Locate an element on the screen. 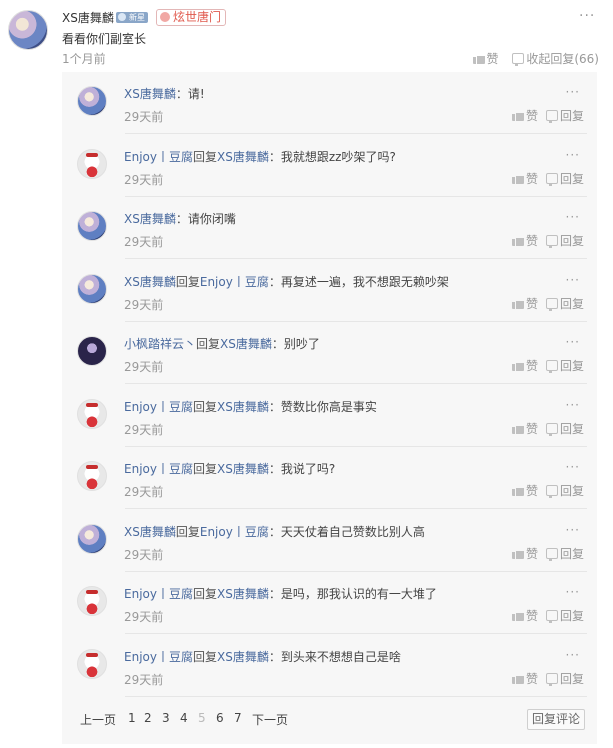 The image size is (613, 748). author-name: XS唐舞麟 is located at coordinates (88, 17).